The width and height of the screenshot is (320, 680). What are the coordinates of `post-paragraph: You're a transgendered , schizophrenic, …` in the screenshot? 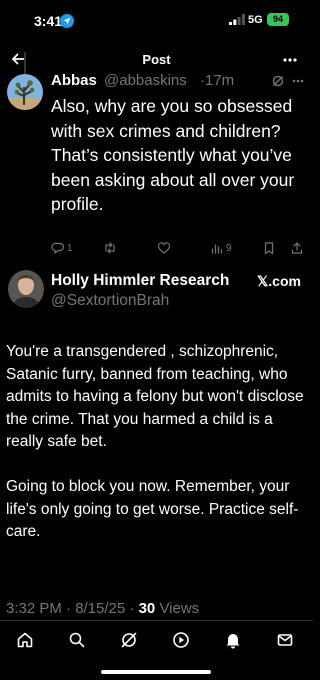 It's located at (155, 396).